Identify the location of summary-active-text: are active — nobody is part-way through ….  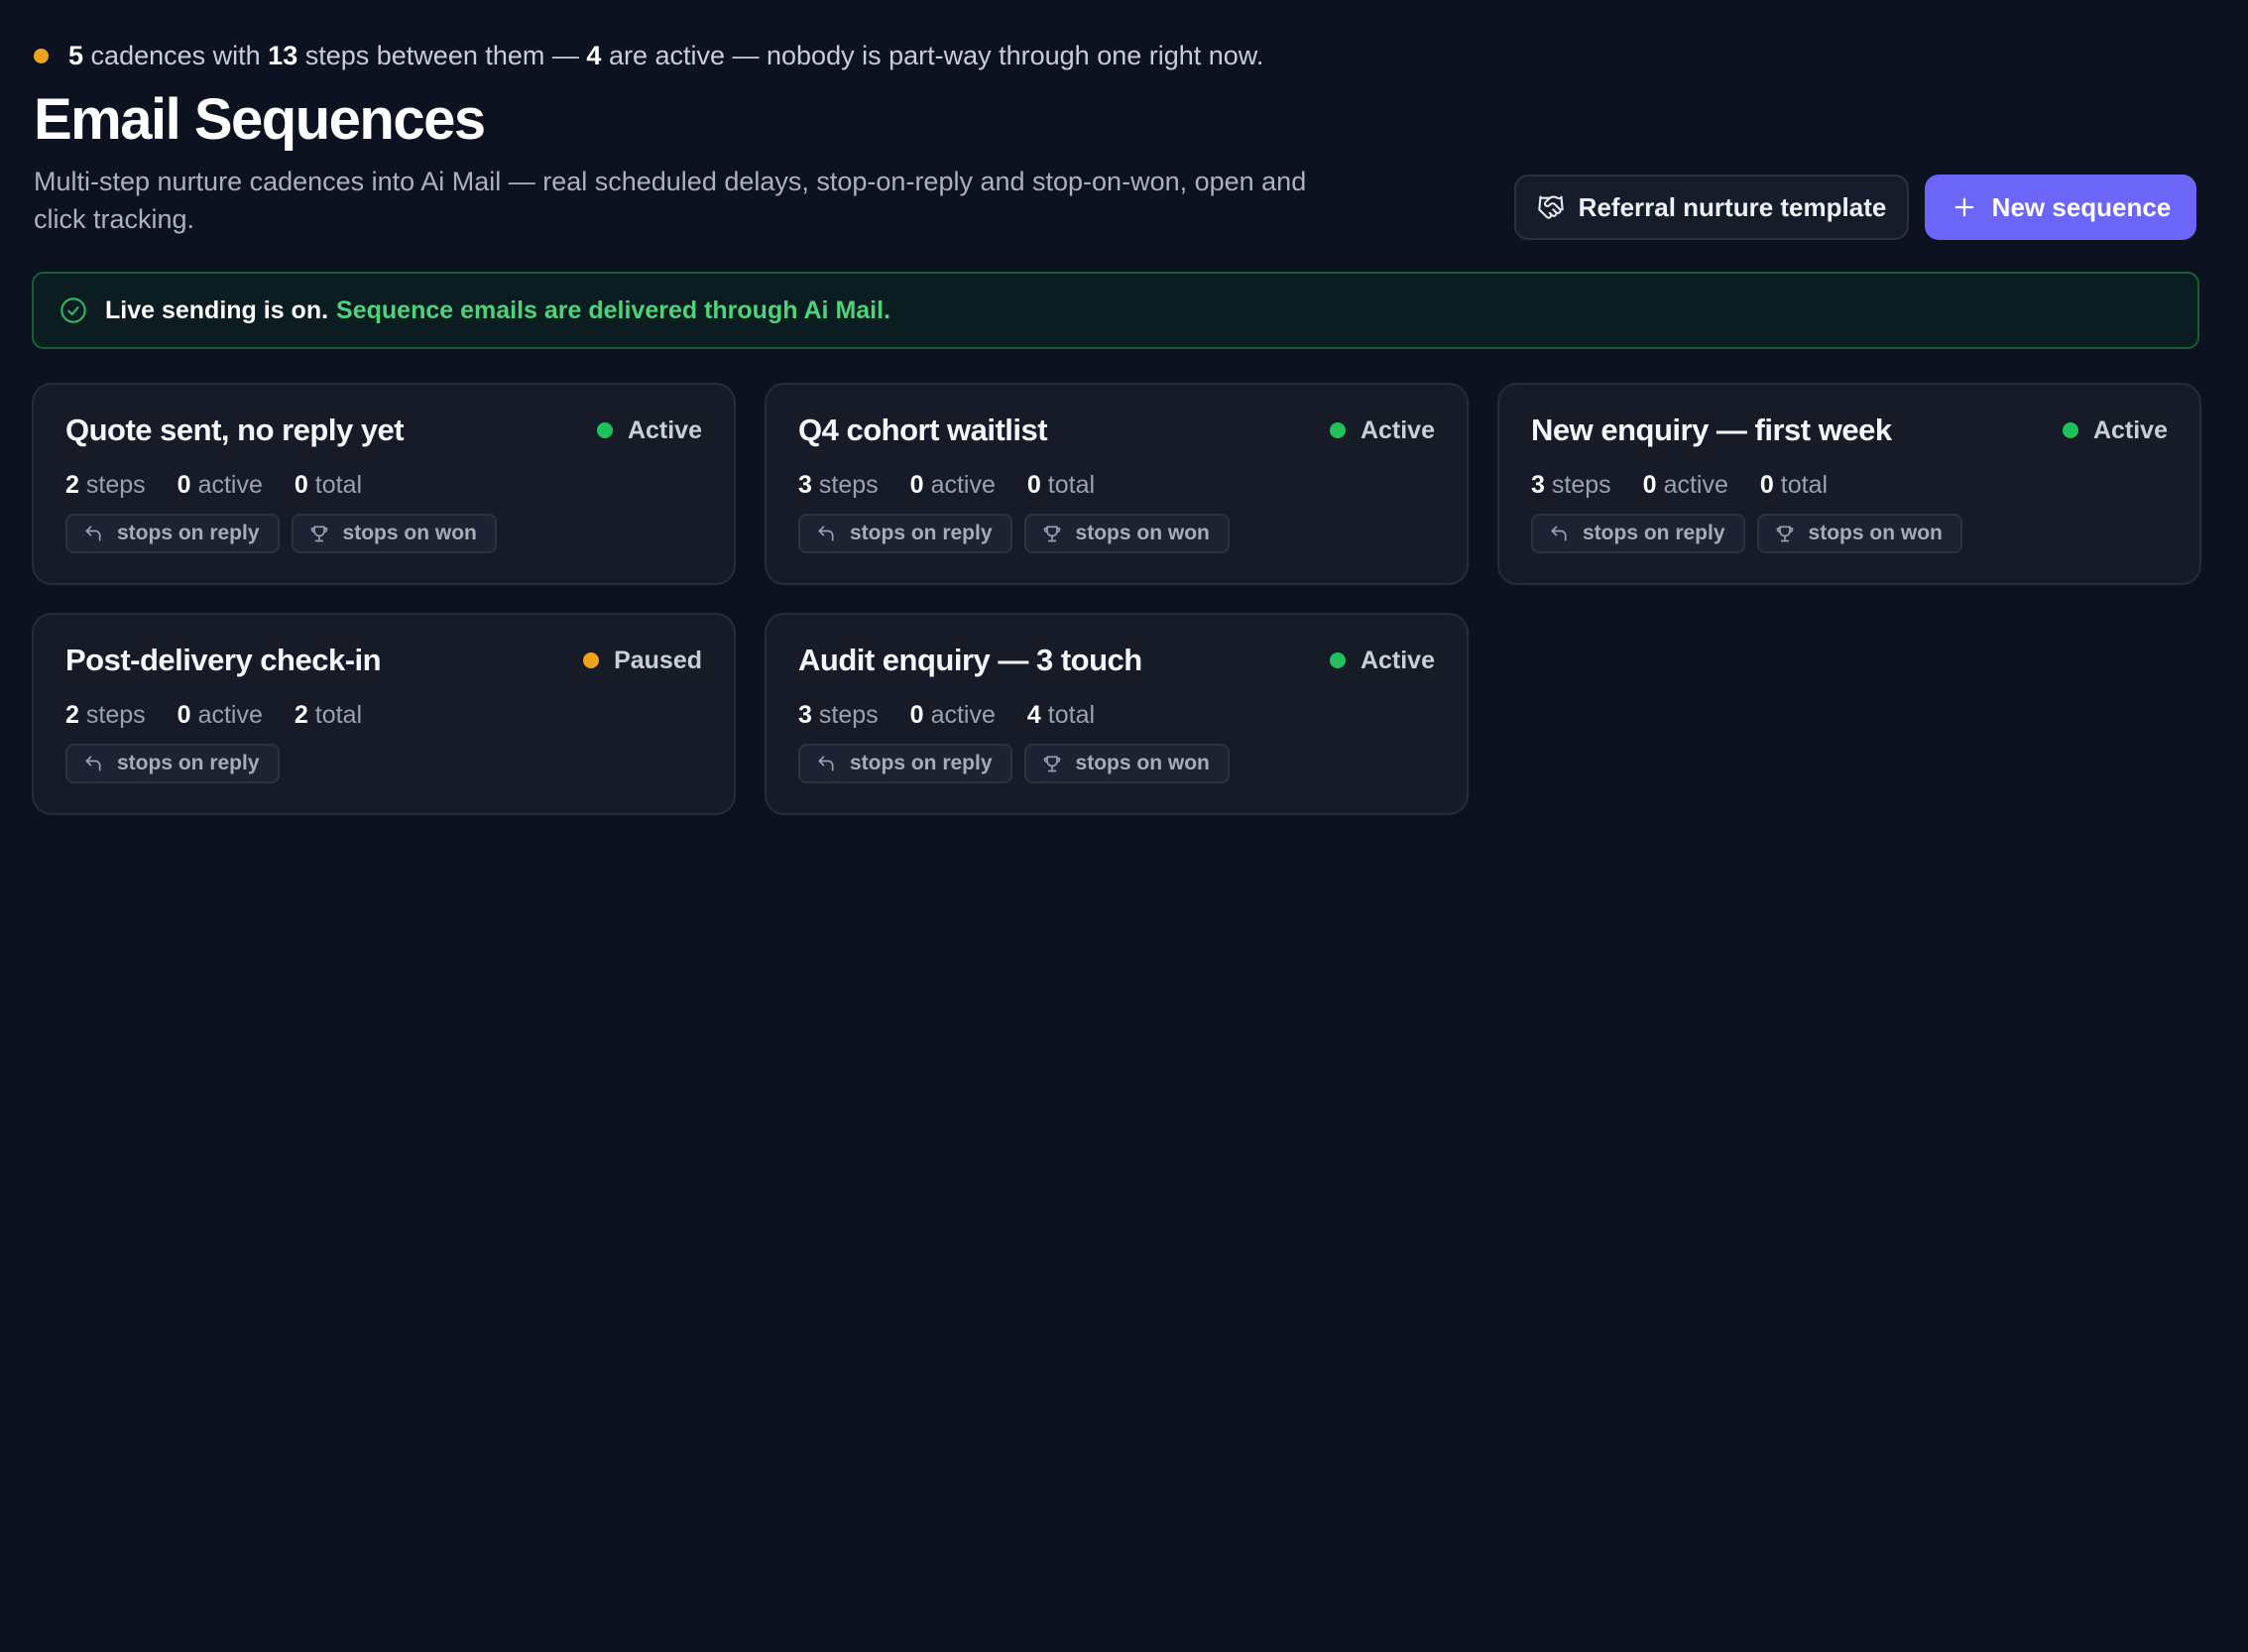
(936, 55).